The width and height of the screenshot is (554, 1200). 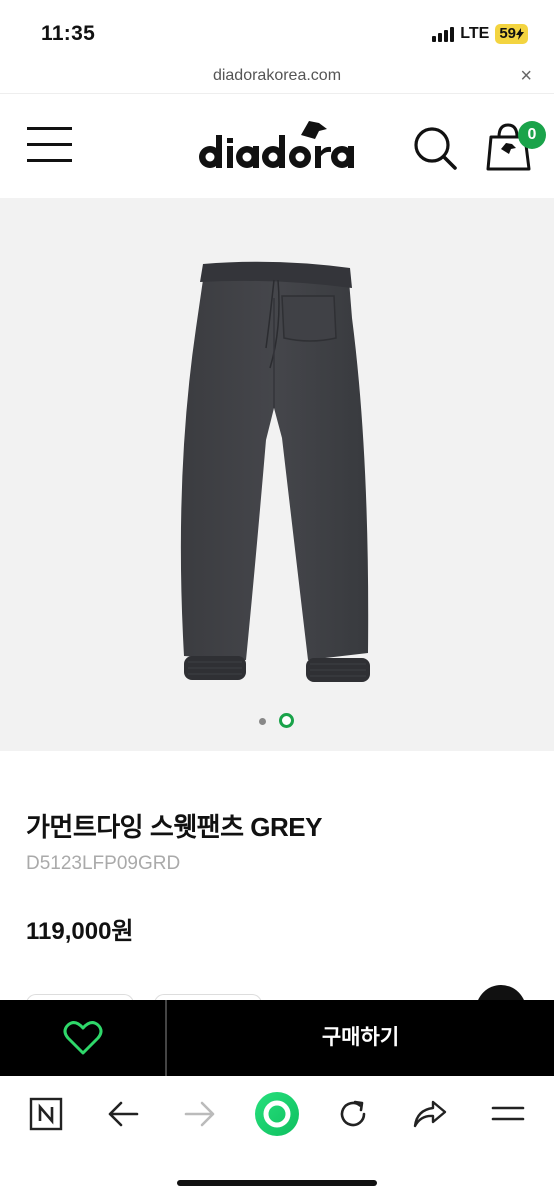 I want to click on diadora-logo, so click(x=277, y=145).